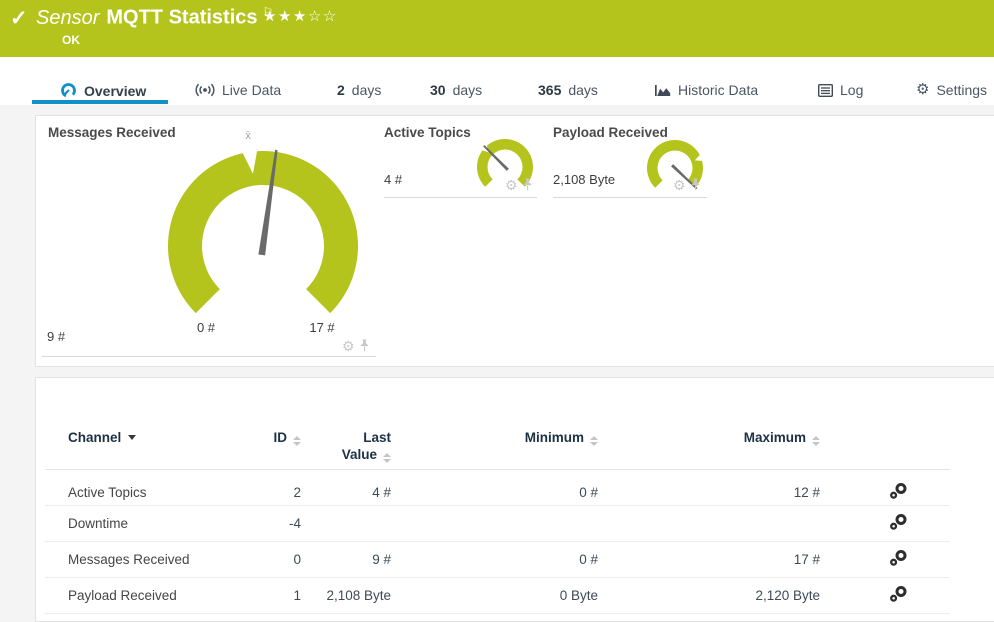  I want to click on gauge-min-label: 0 #, so click(206, 327).